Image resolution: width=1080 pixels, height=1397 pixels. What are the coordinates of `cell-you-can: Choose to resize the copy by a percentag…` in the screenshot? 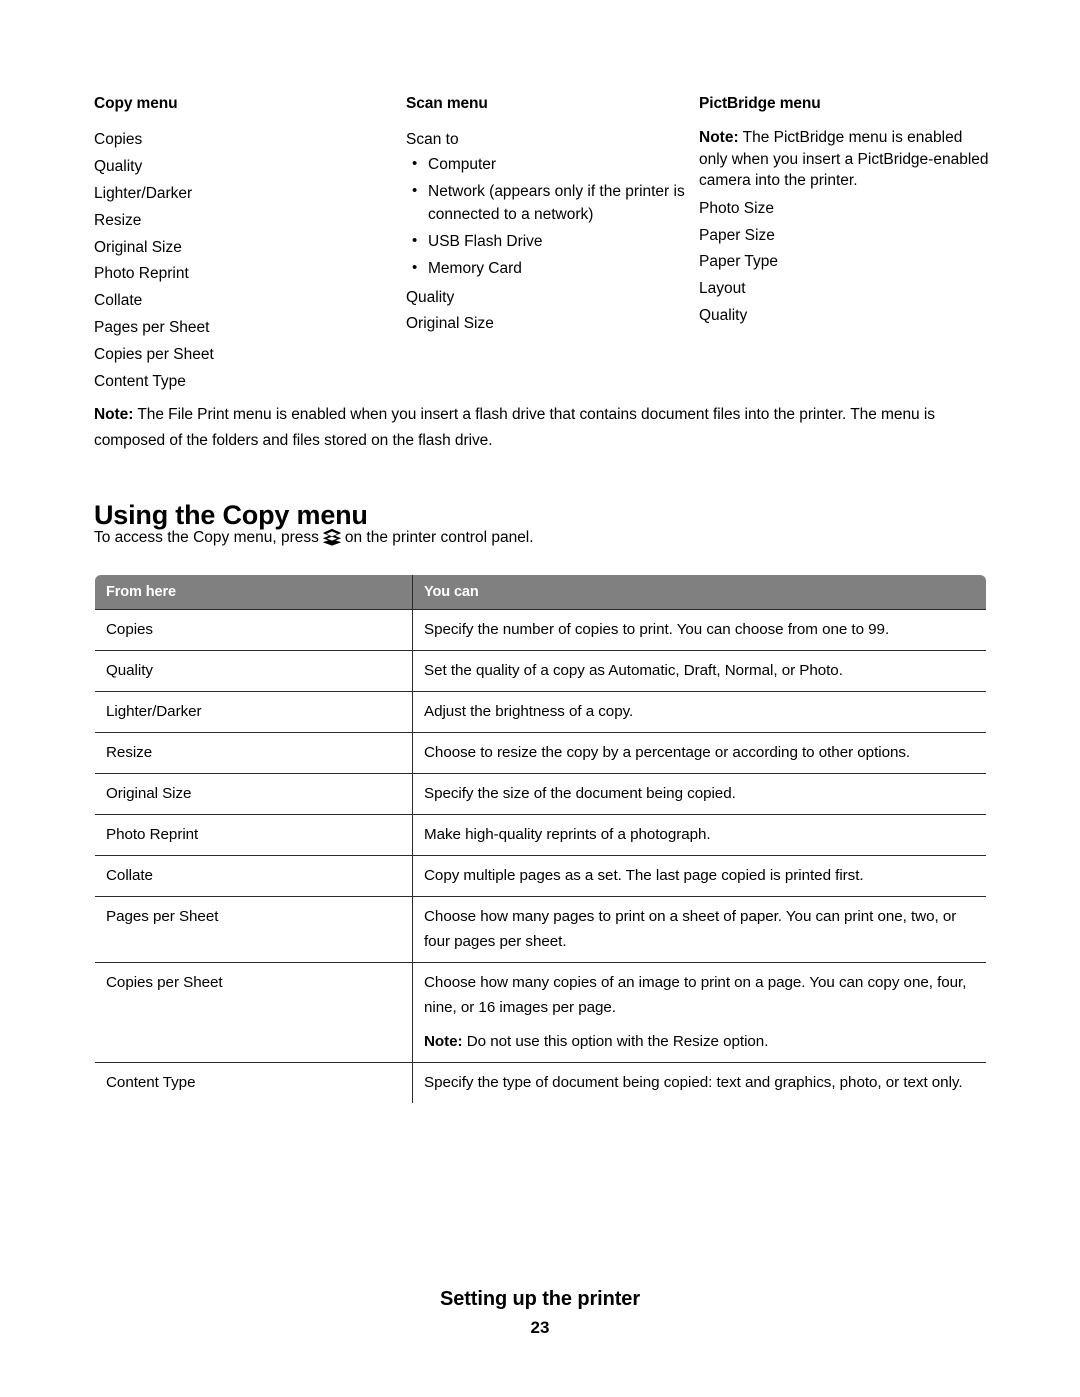 It's located at (699, 753).